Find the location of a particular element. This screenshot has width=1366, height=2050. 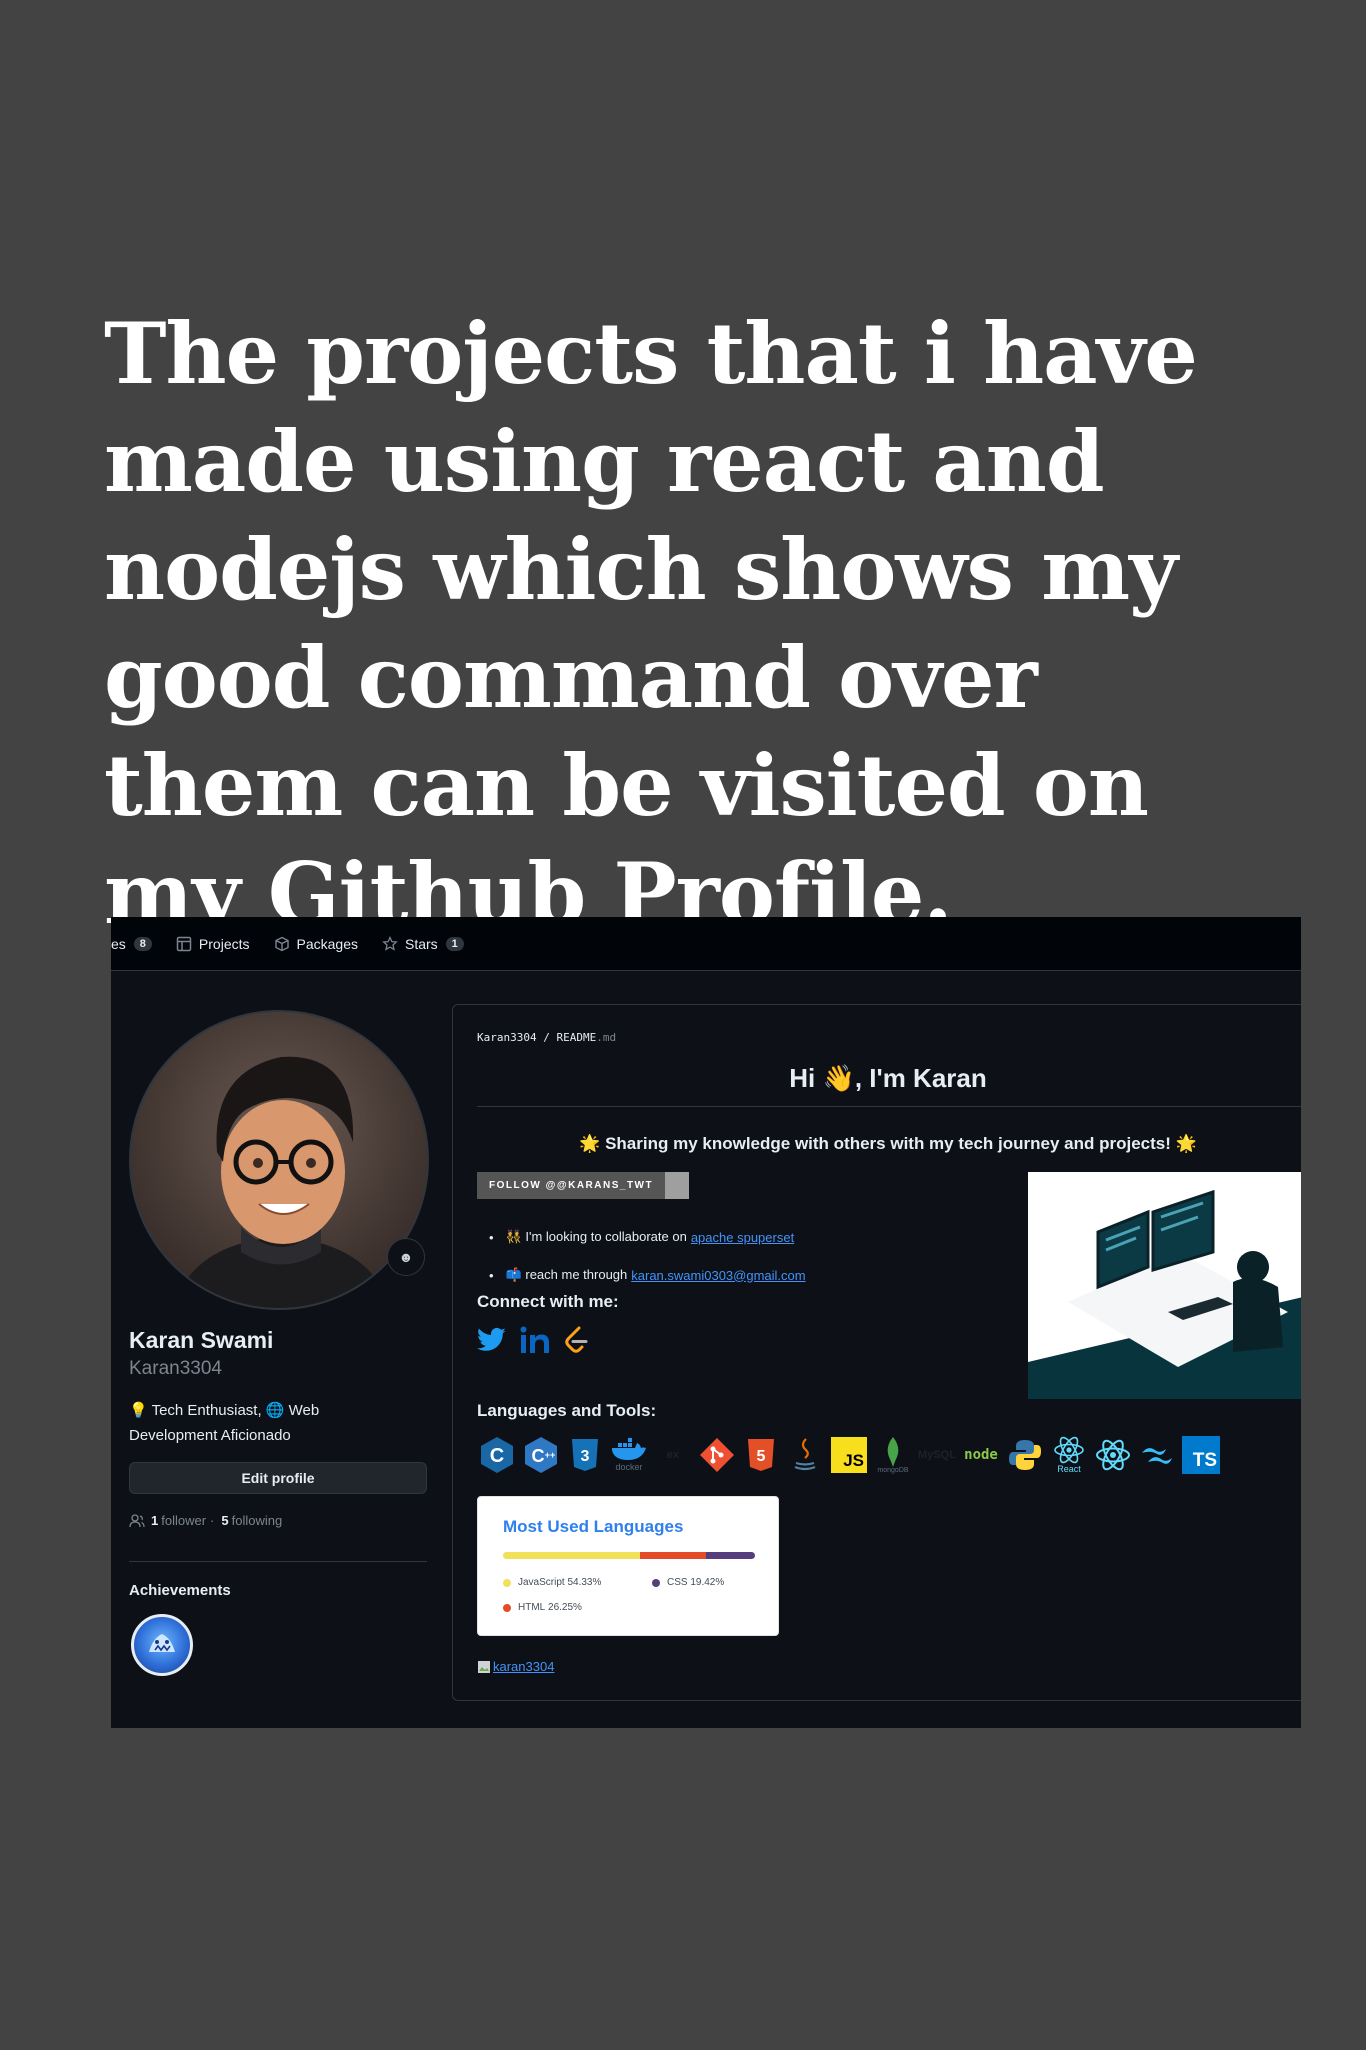

status-emoji-icon: ☻ is located at coordinates (406, 1257).